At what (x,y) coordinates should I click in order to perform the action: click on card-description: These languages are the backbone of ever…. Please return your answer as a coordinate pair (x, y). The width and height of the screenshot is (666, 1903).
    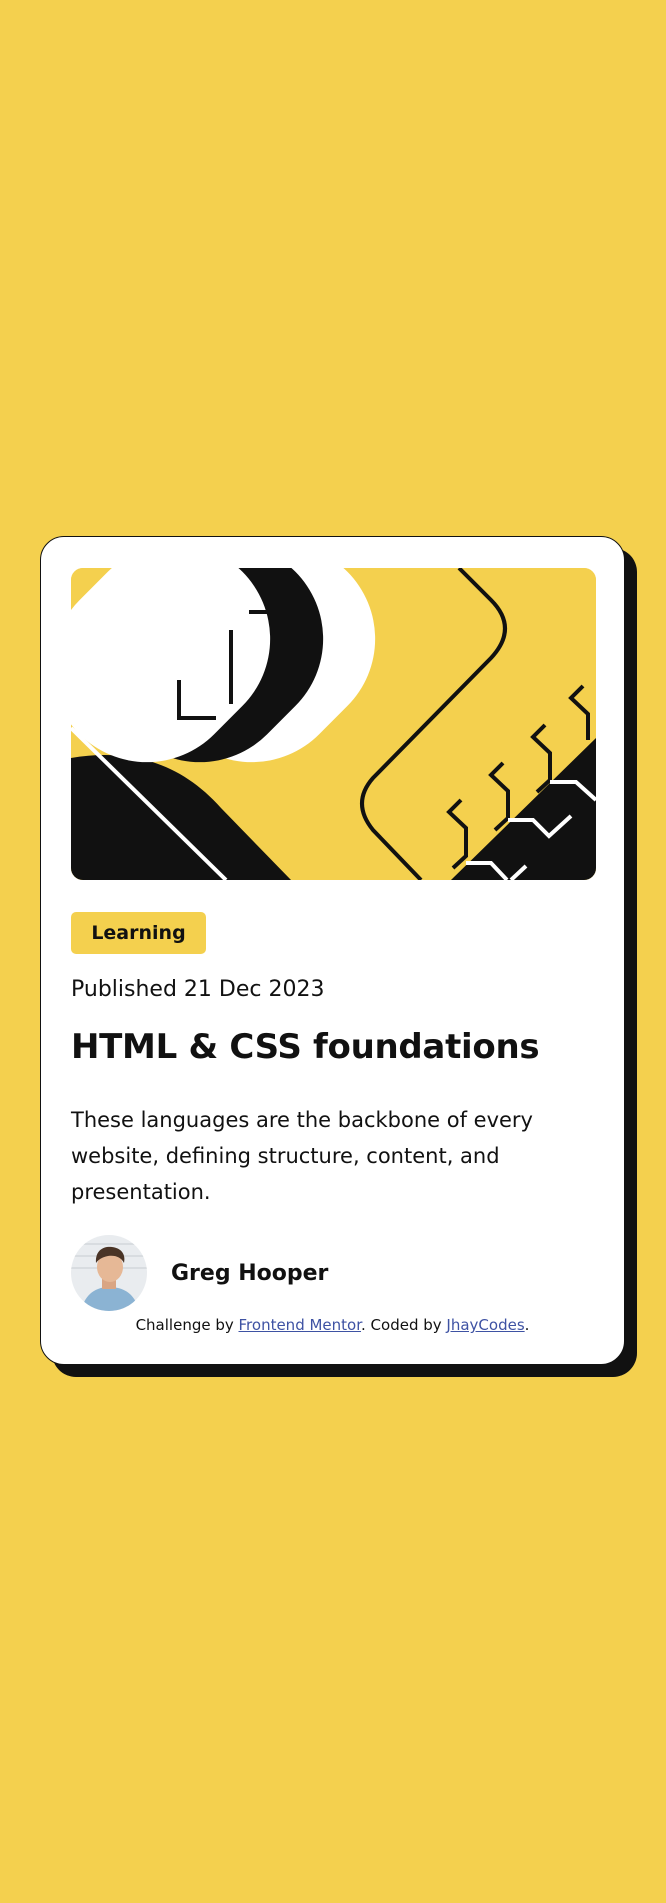
    Looking at the image, I should click on (302, 1156).